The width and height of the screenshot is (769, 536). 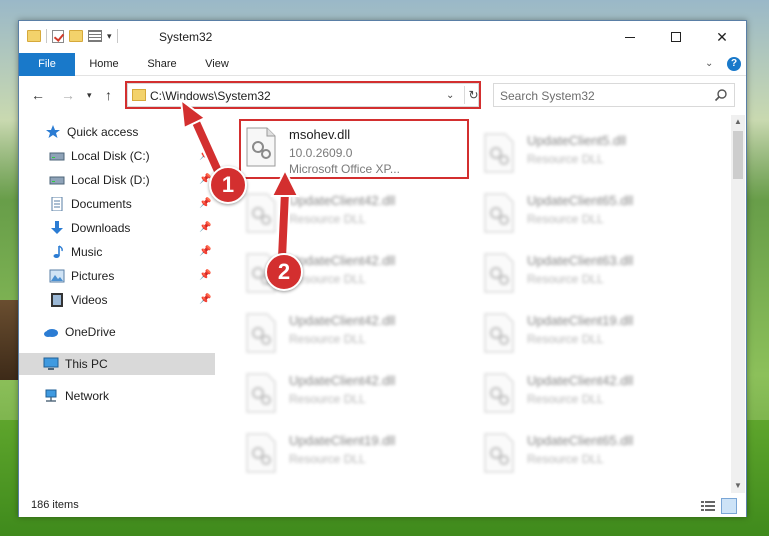 What do you see at coordinates (228, 185) in the screenshot?
I see `step-1-badge: 1` at bounding box center [228, 185].